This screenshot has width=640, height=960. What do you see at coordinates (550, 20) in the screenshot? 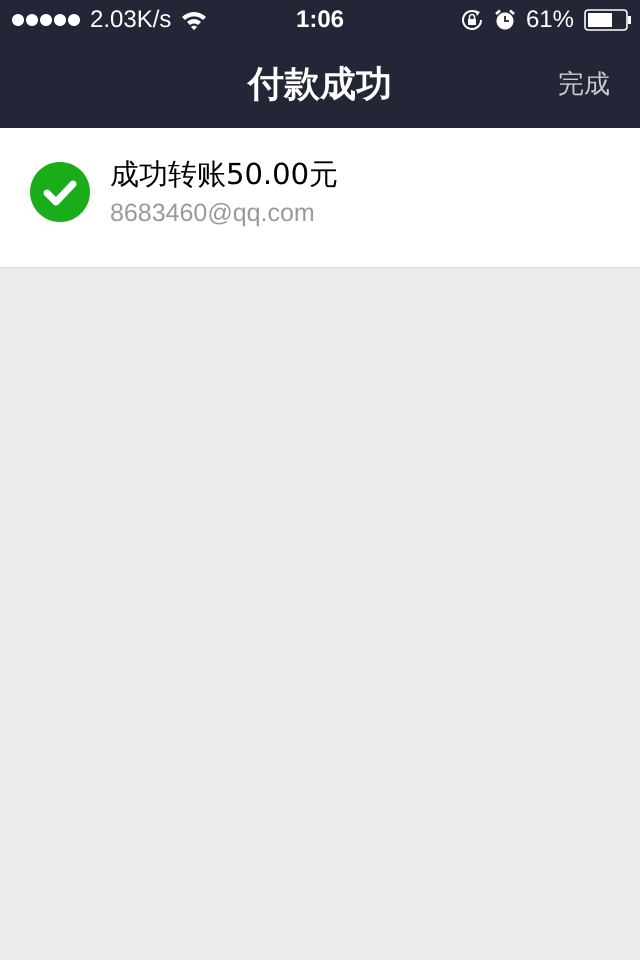
I see `battery-percent: 61%` at bounding box center [550, 20].